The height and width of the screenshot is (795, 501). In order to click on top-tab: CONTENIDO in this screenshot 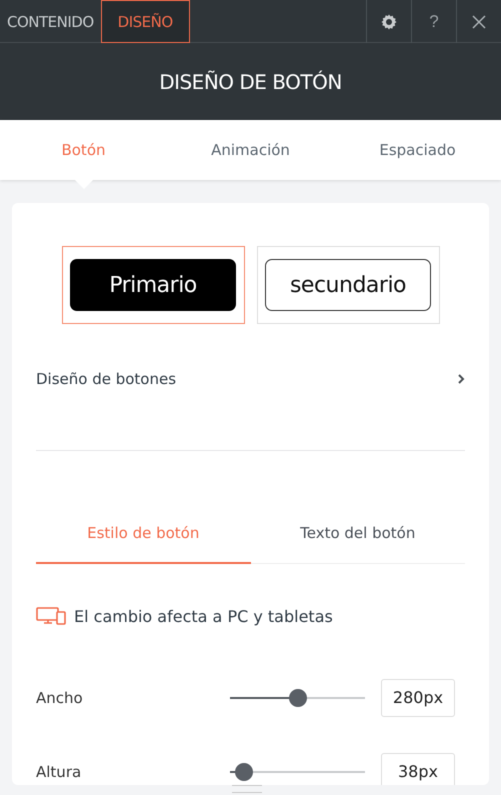, I will do `click(50, 21)`.